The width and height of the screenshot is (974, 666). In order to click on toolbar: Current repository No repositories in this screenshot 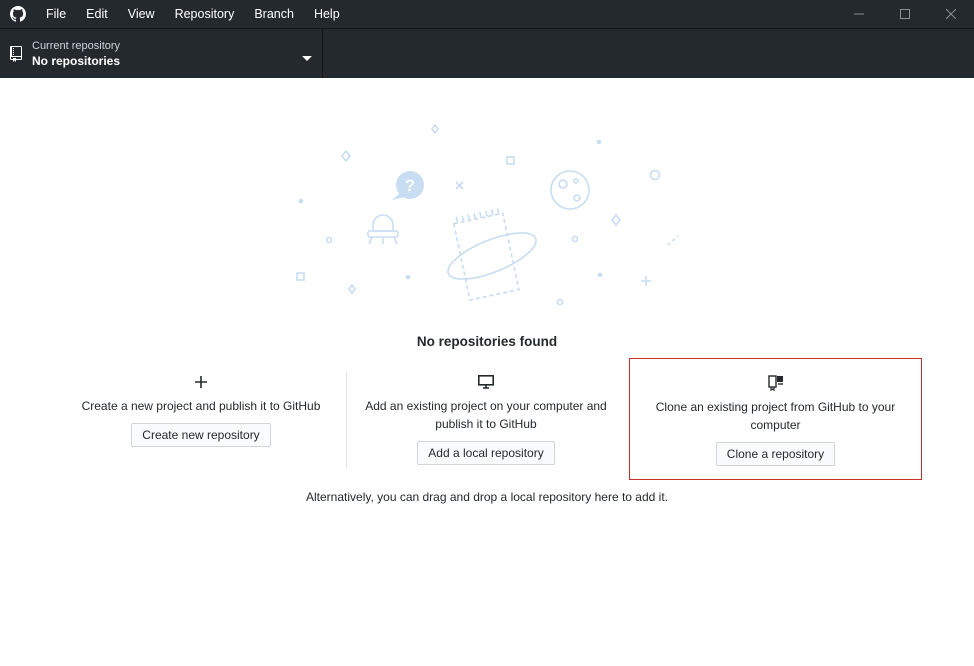, I will do `click(487, 53)`.